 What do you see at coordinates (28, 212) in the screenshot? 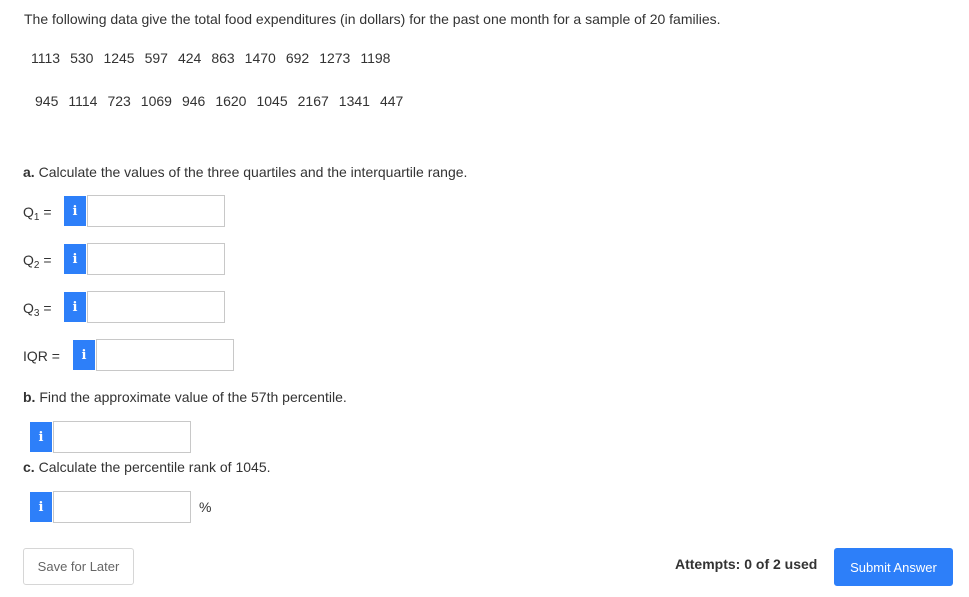
I see `q1-letter: Q` at bounding box center [28, 212].